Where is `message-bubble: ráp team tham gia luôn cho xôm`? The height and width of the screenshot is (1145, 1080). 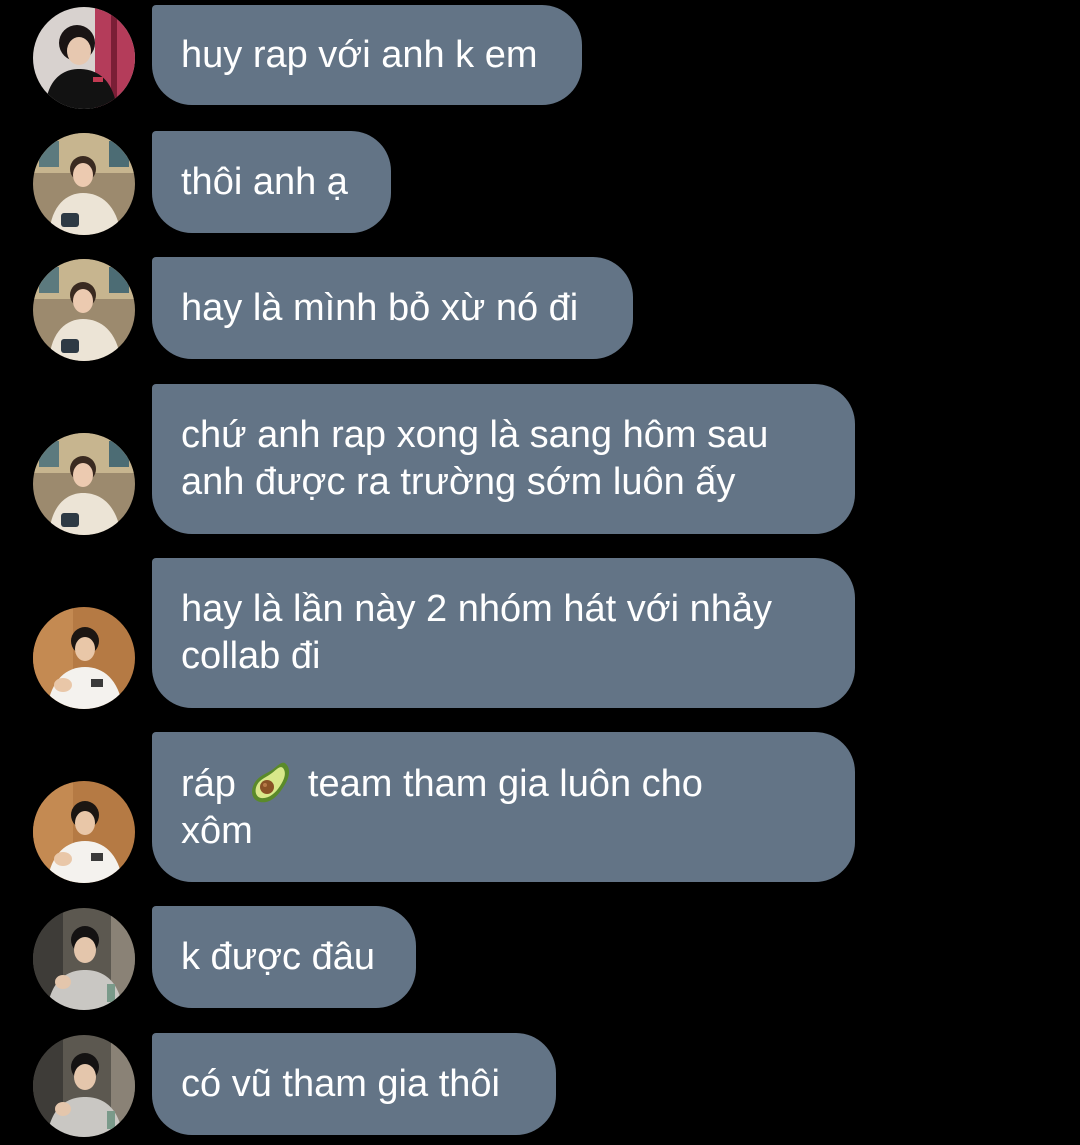
message-bubble: ráp team tham gia luôn cho xôm is located at coordinates (503, 807).